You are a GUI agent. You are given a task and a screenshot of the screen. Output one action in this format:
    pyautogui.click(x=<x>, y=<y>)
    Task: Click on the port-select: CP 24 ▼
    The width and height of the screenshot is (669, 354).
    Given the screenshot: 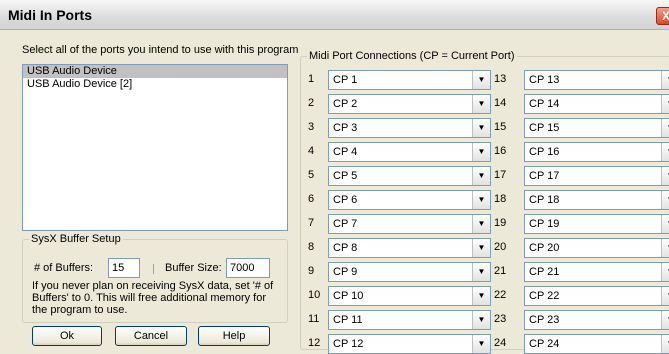 What is the action you would take?
    pyautogui.click(x=596, y=344)
    